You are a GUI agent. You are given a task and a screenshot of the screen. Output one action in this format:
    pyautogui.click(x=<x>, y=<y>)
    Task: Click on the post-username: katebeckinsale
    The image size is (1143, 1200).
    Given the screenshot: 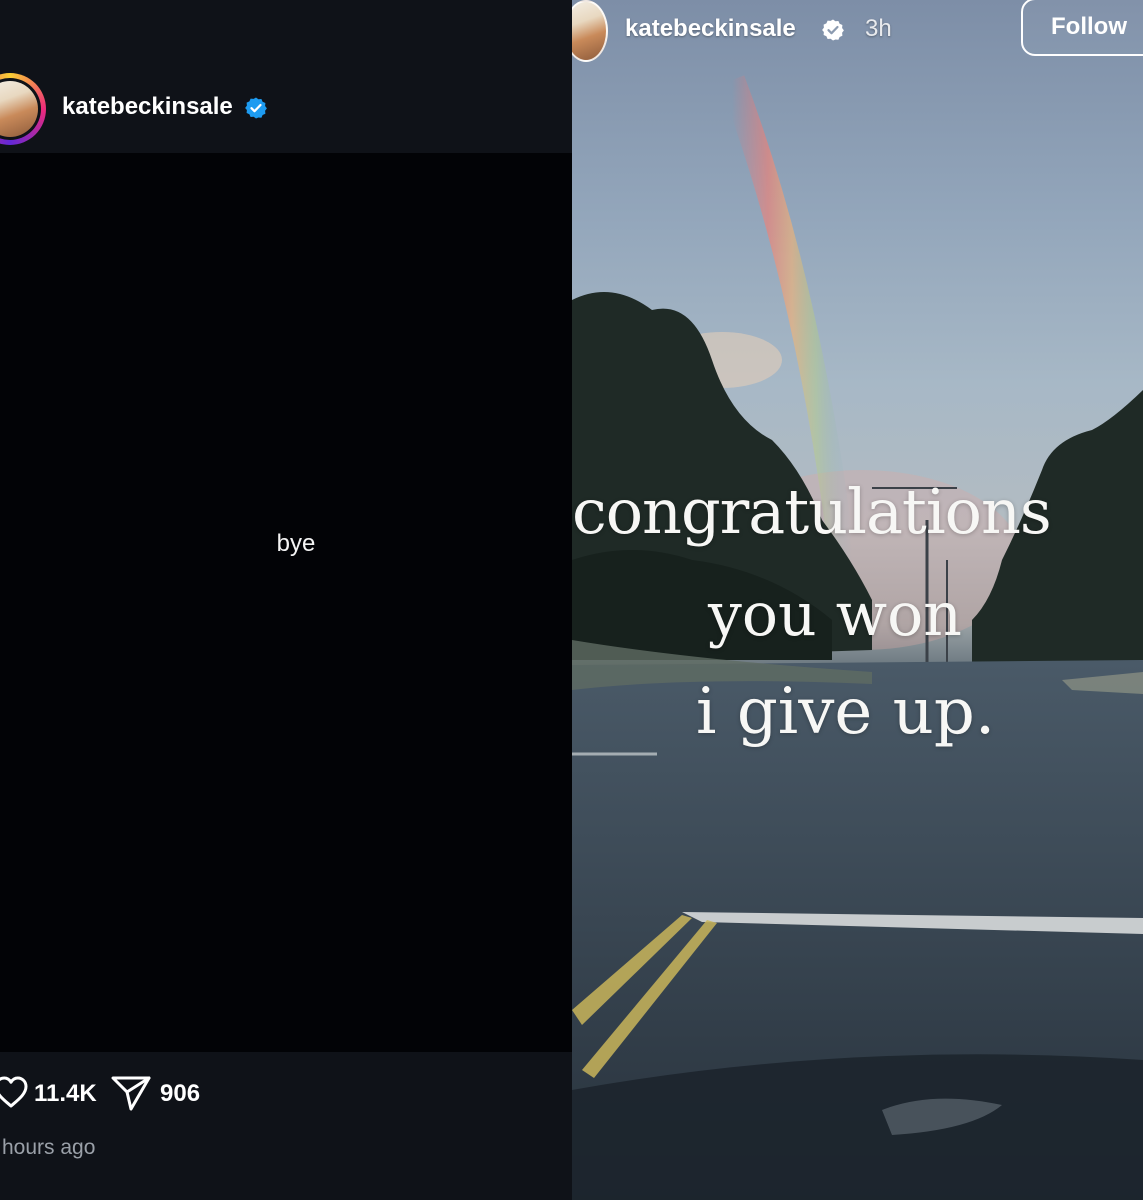 What is the action you would take?
    pyautogui.click(x=147, y=107)
    